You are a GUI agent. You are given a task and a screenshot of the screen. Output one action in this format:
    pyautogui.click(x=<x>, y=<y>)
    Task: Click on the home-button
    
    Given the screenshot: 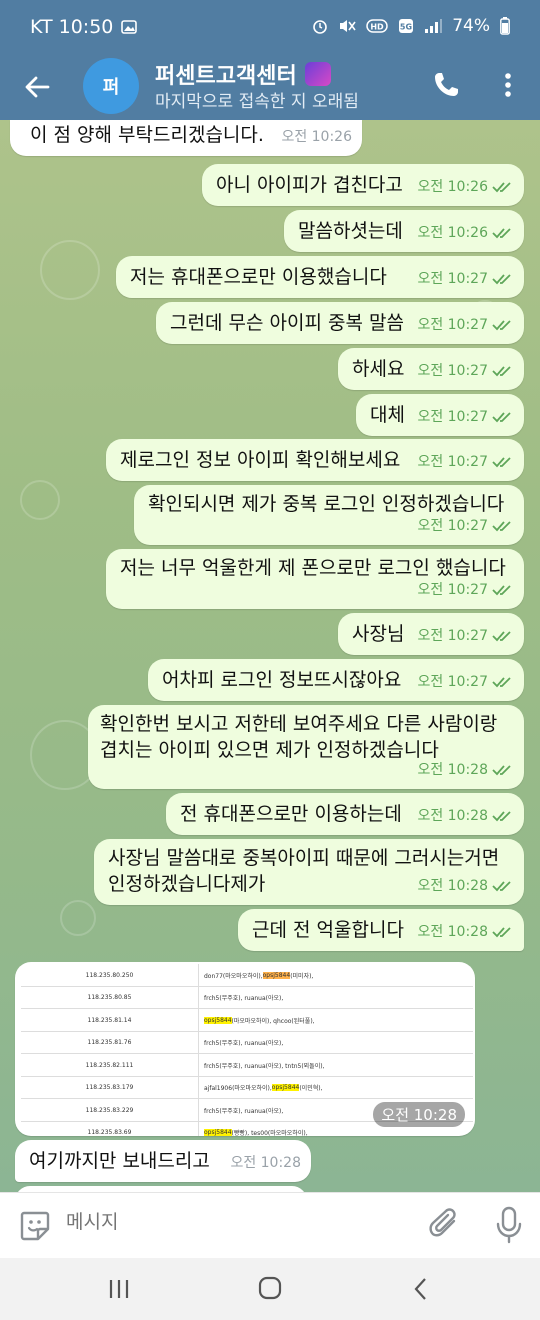 What is the action you would take?
    pyautogui.click(x=270, y=1288)
    